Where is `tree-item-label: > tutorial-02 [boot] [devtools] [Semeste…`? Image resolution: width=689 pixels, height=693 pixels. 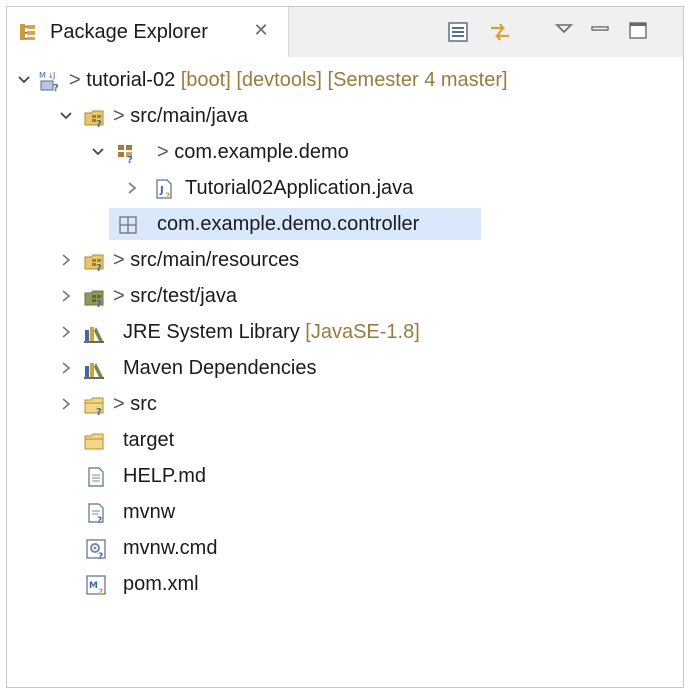 tree-item-label: > tutorial-02 [boot] [devtools] [Semeste… is located at coordinates (288, 80).